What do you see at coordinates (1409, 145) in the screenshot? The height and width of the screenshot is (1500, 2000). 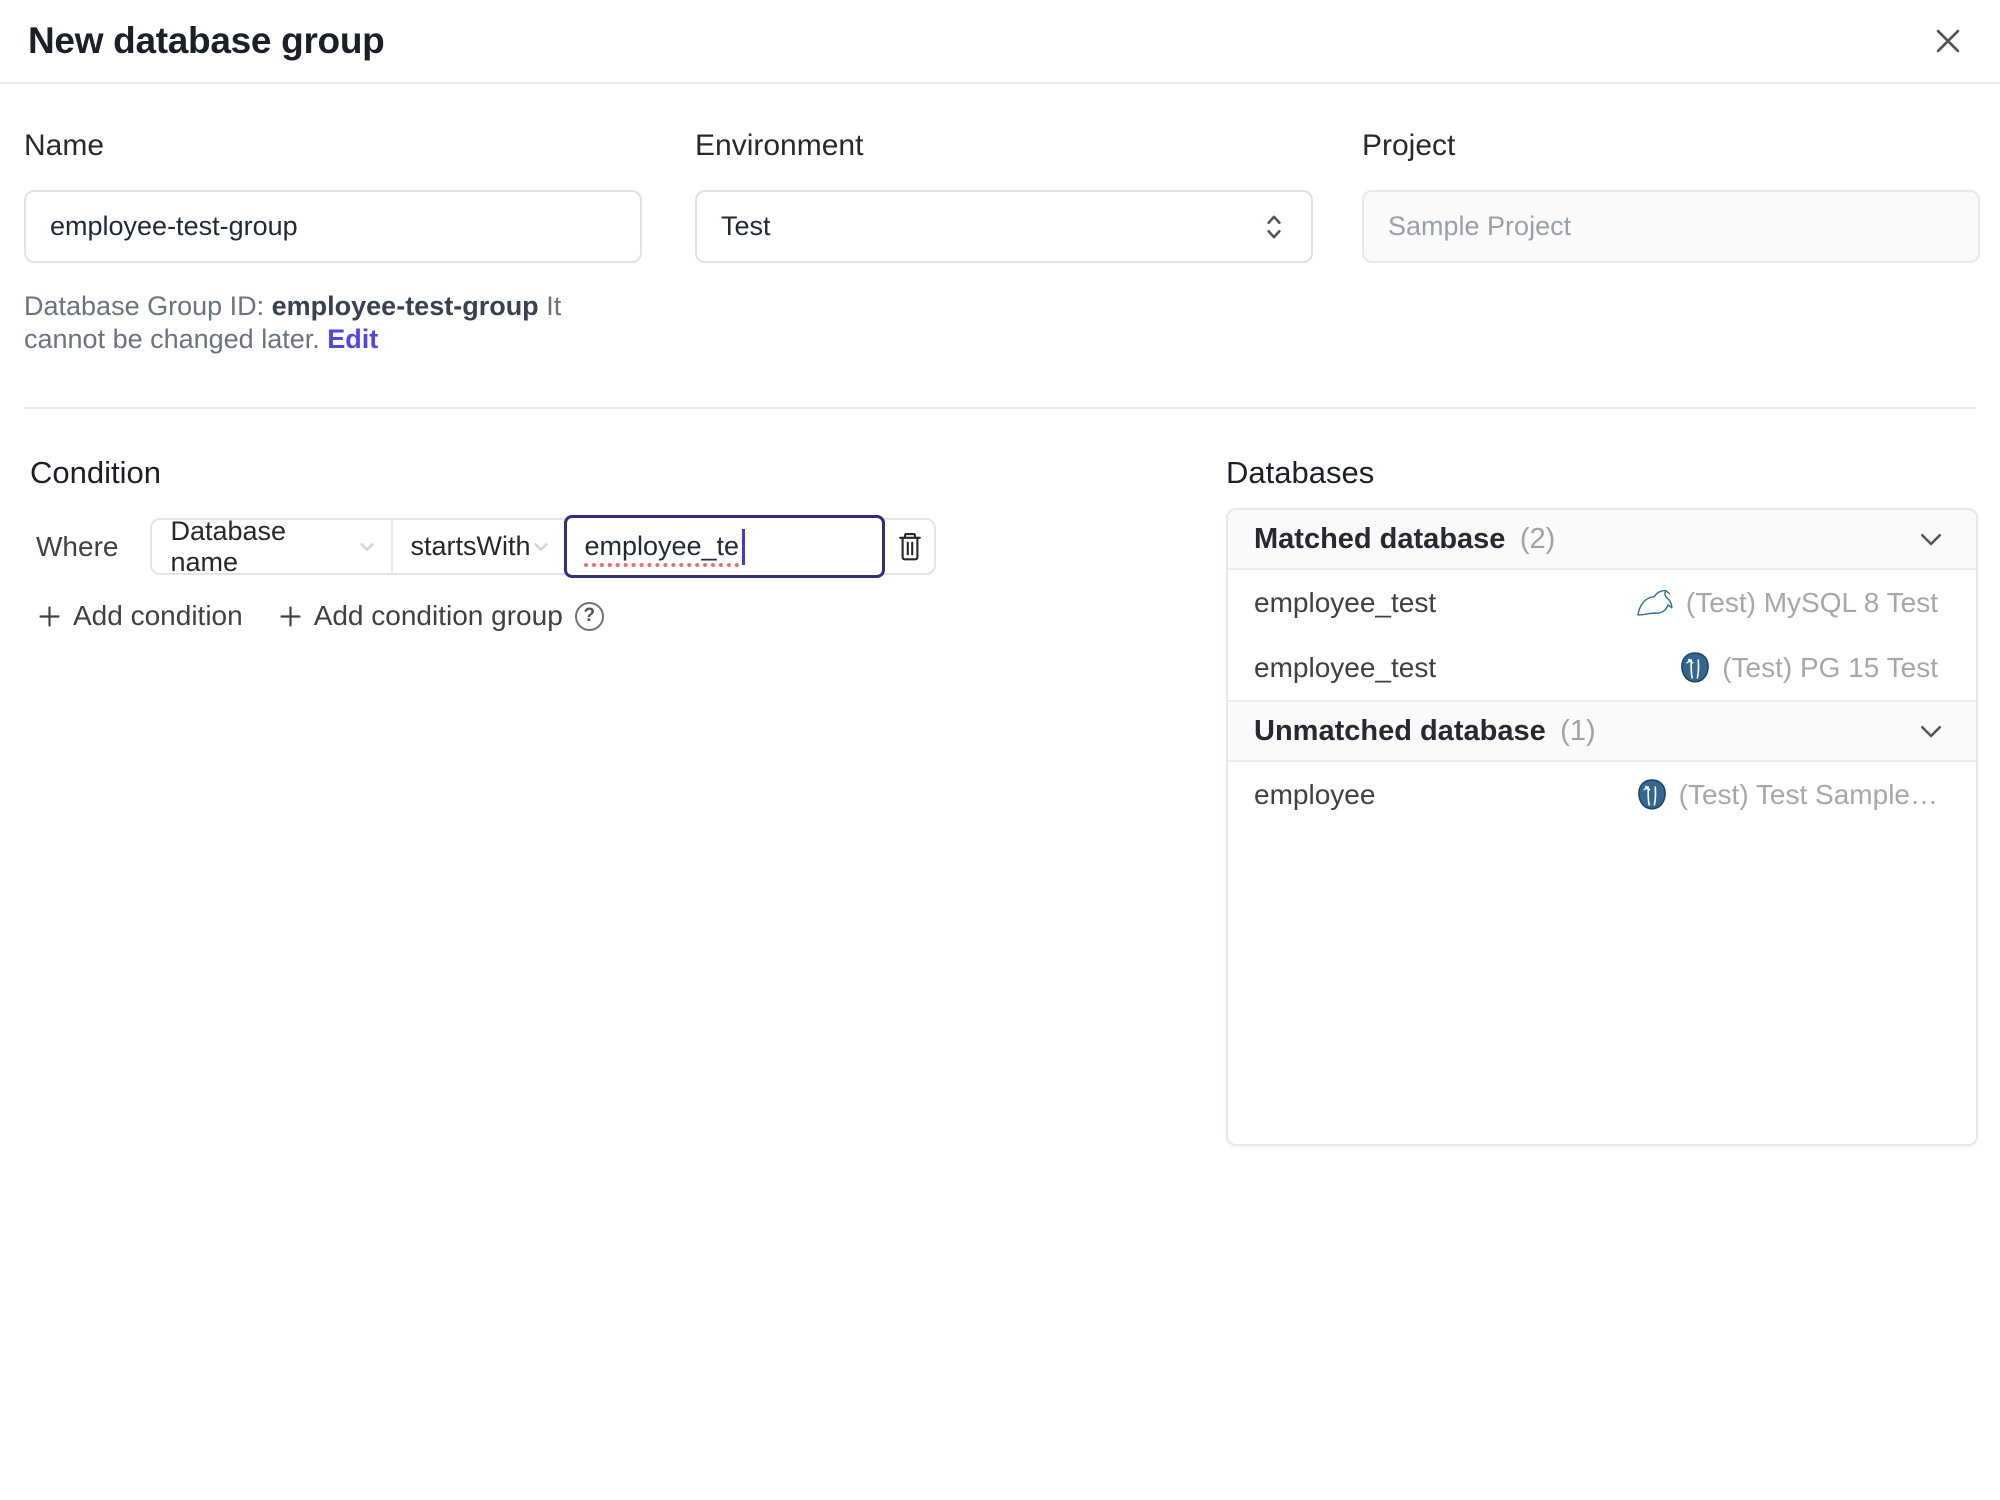 I see `project-label: Project` at bounding box center [1409, 145].